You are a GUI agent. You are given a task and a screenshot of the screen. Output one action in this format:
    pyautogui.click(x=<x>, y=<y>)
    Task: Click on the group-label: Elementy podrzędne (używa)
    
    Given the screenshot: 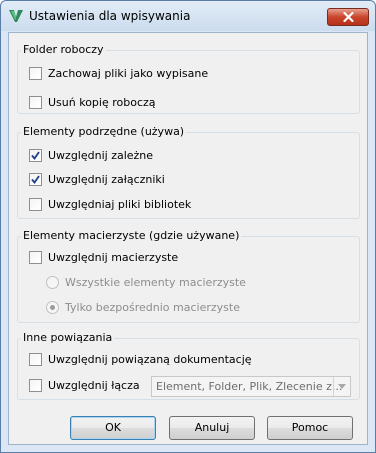 What is the action you would take?
    pyautogui.click(x=104, y=131)
    